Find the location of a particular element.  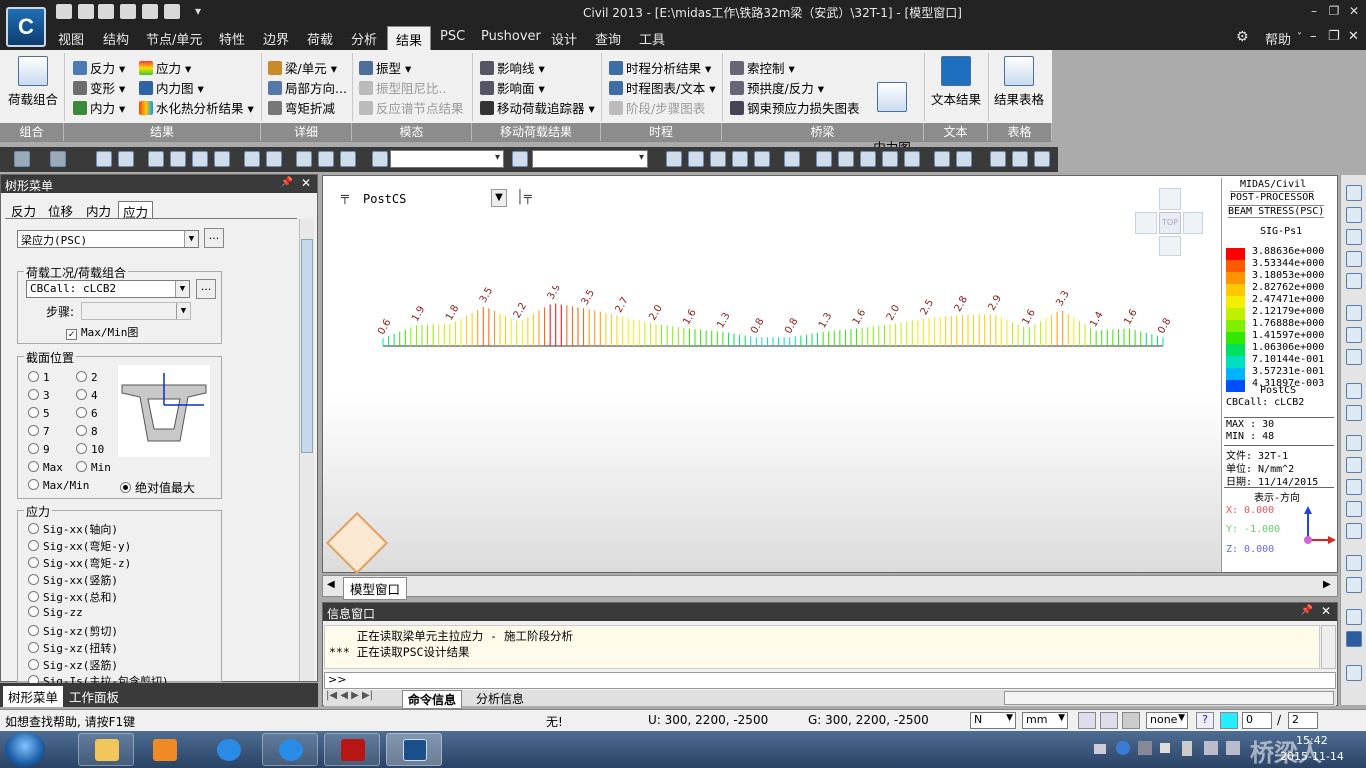

tab-analysis: 分析 is located at coordinates (364, 38).